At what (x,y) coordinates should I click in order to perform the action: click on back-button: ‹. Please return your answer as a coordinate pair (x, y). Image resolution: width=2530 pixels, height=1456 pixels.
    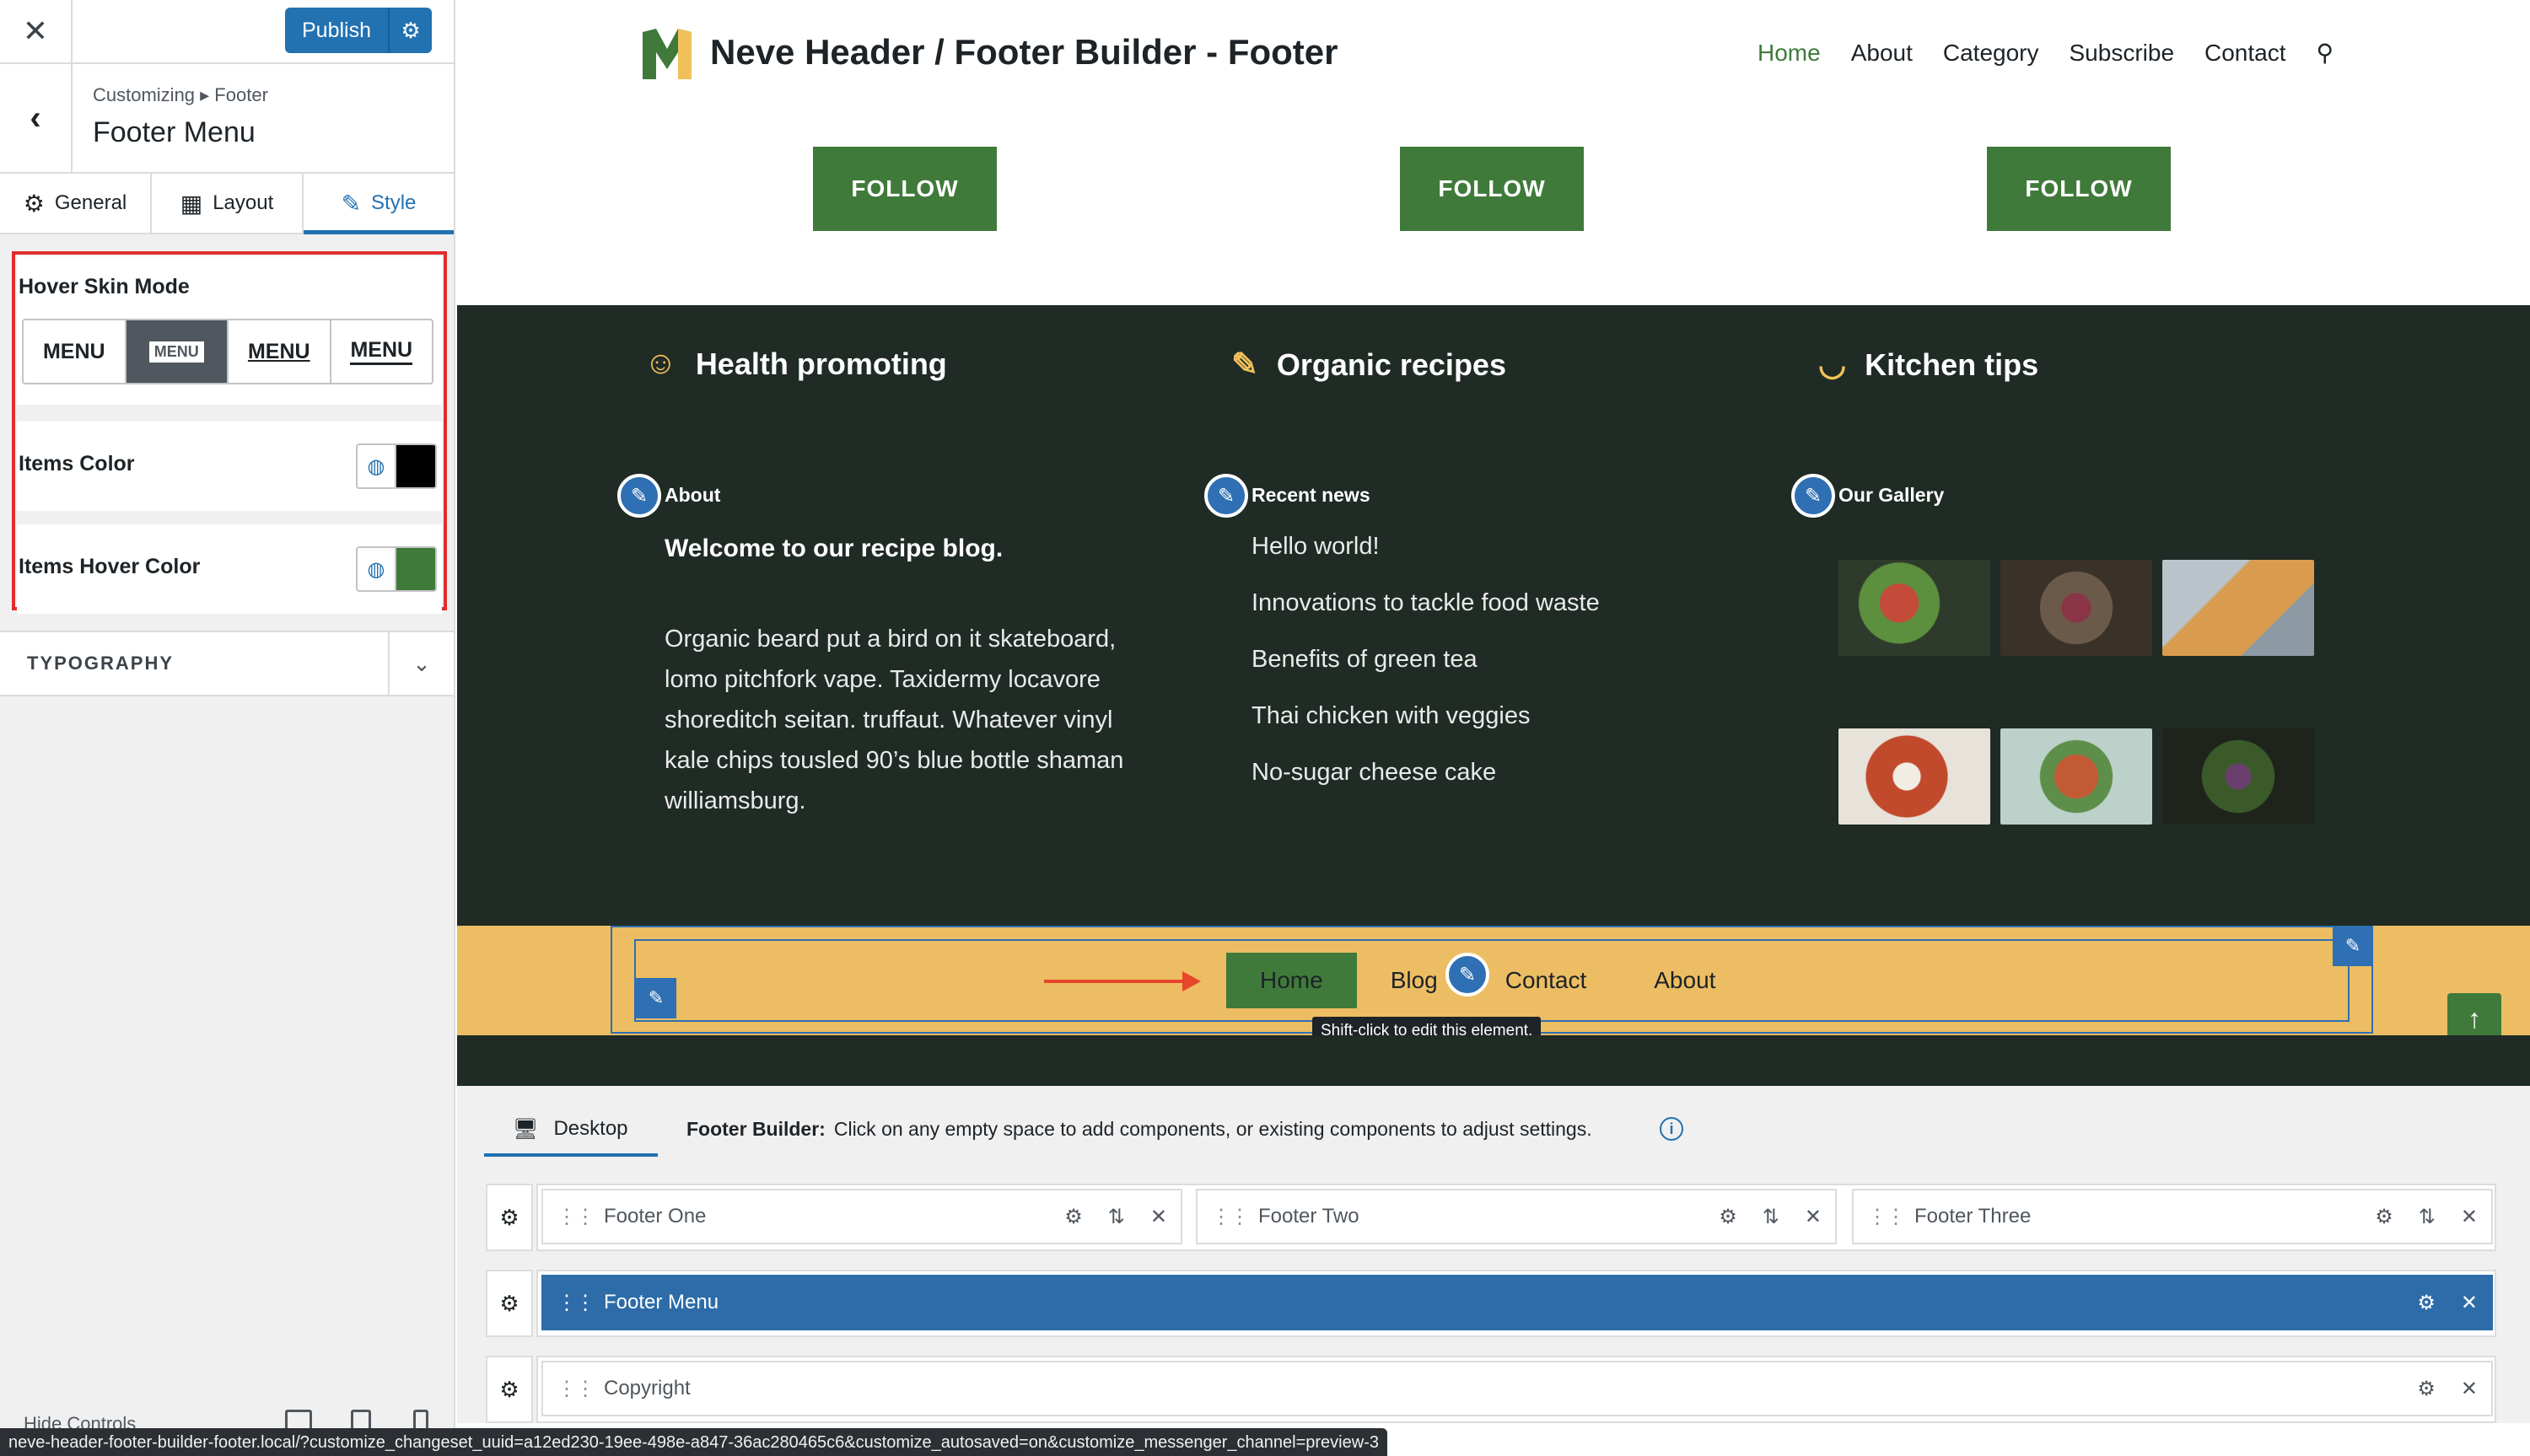
    Looking at the image, I should click on (36, 118).